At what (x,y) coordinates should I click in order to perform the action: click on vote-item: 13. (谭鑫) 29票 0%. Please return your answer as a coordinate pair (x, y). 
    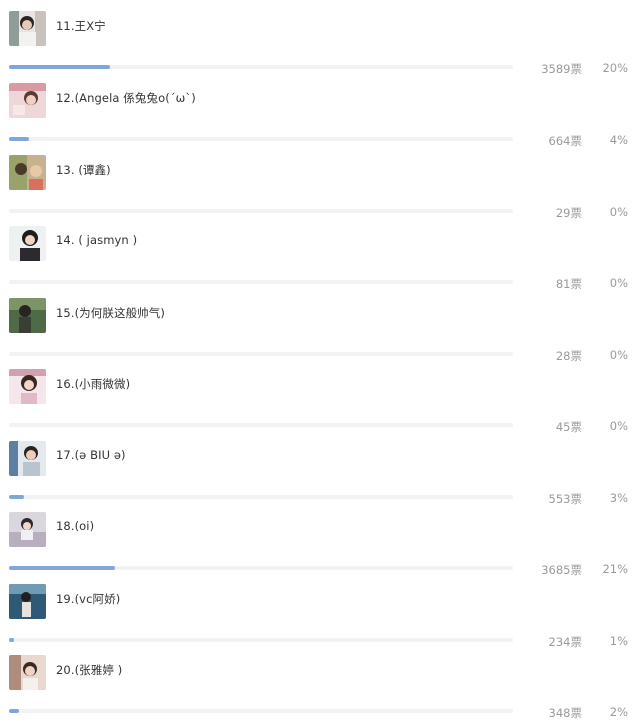
    Looking at the image, I should click on (320, 188).